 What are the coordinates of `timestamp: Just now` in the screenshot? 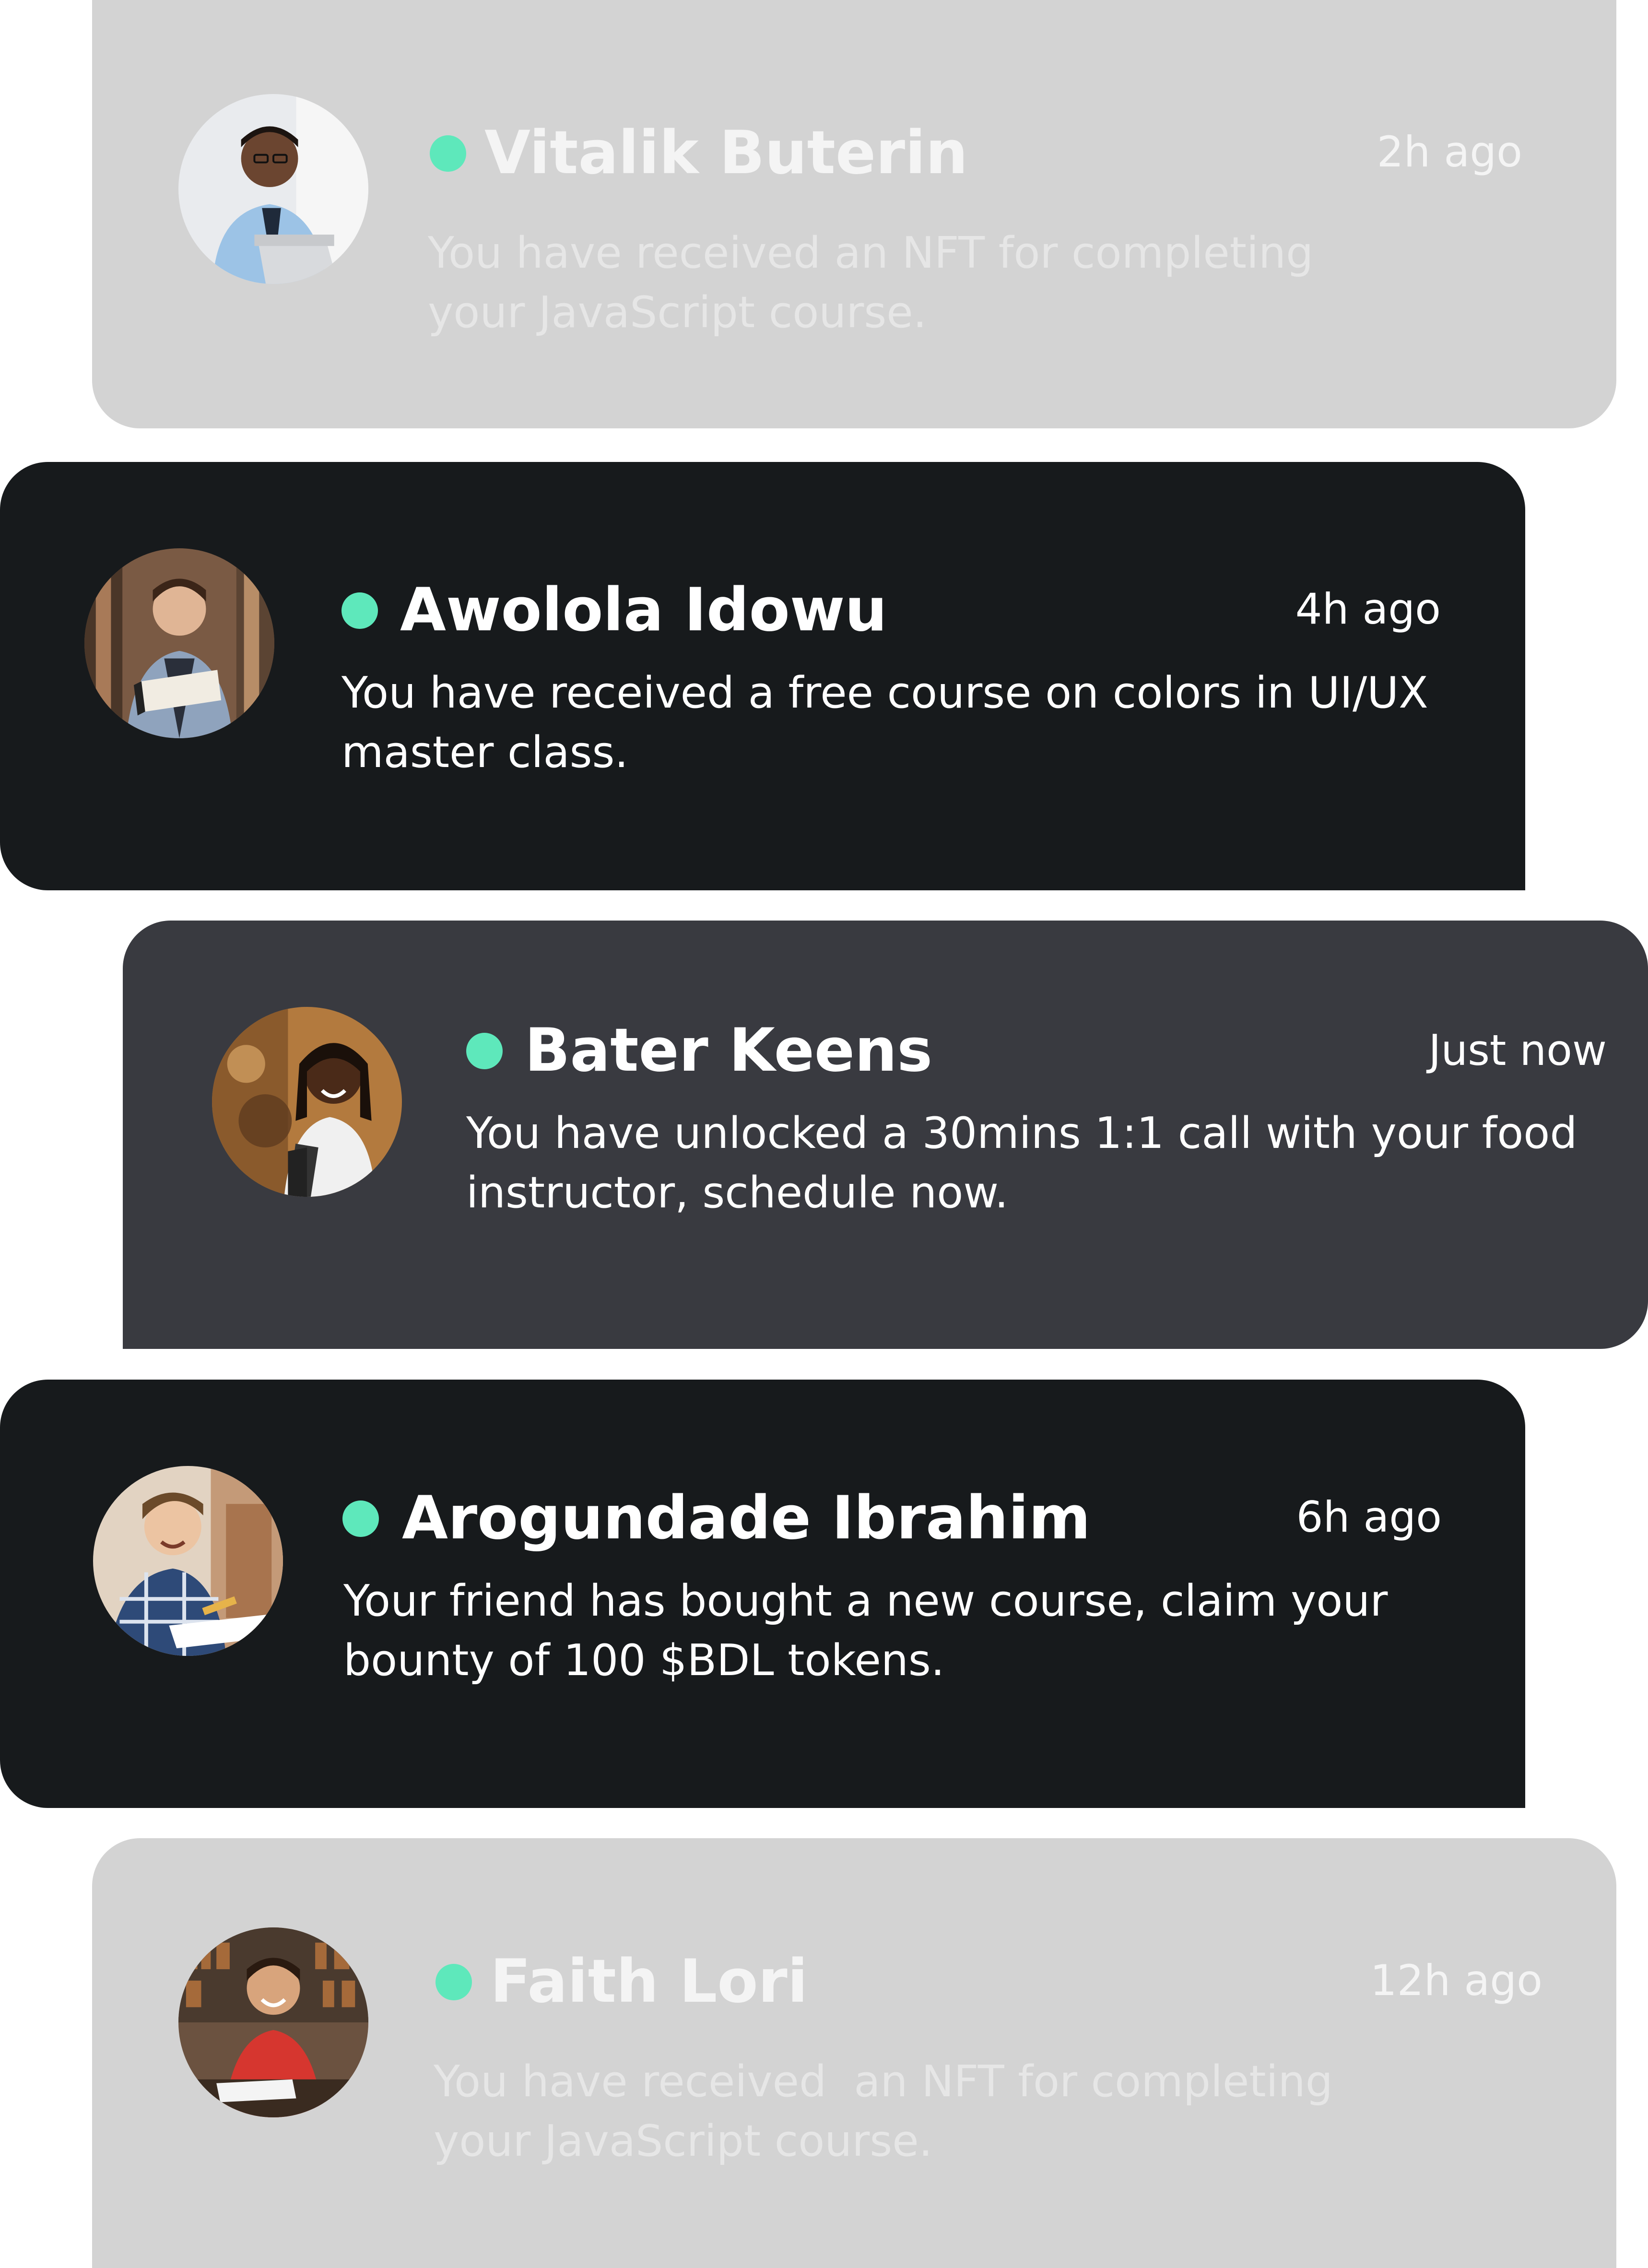 It's located at (1517, 1050).